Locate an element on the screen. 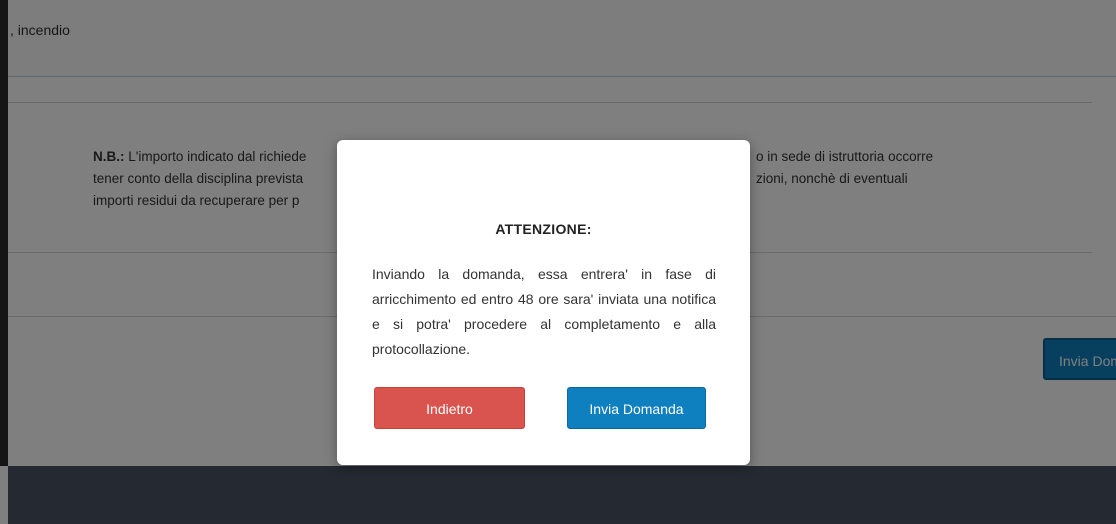  send-application-button: Invia Domanda is located at coordinates (636, 408).